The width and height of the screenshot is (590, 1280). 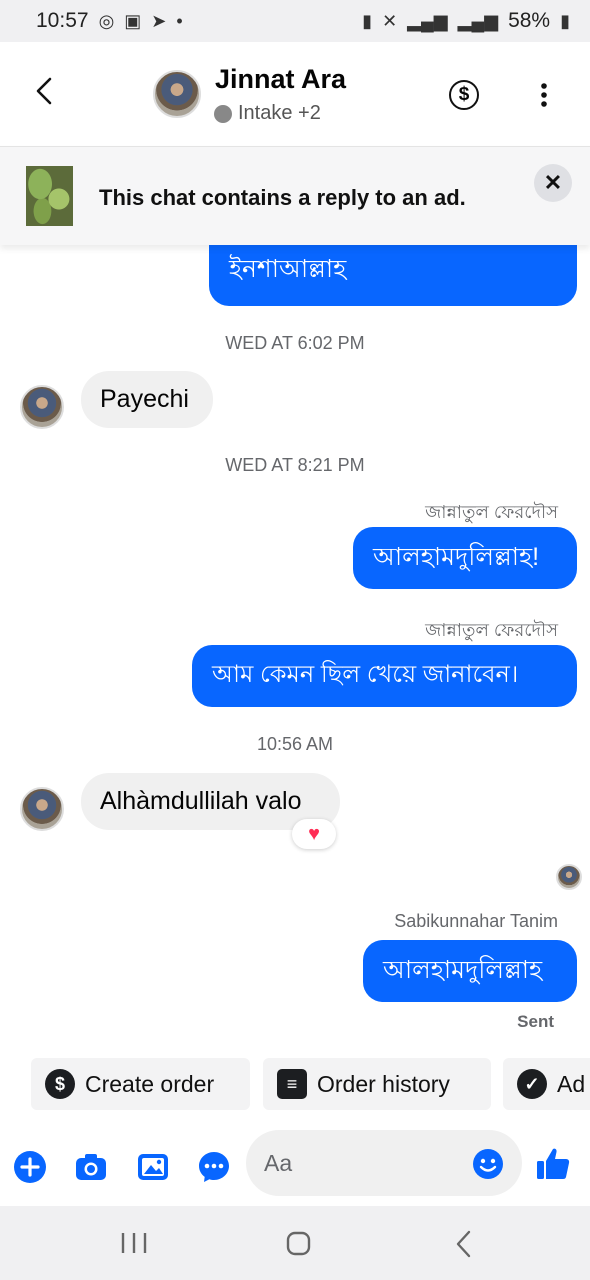 I want to click on message-bubble-outgoing: আম কেমন ছিল খেয়ে জানাবেন।, so click(x=384, y=676).